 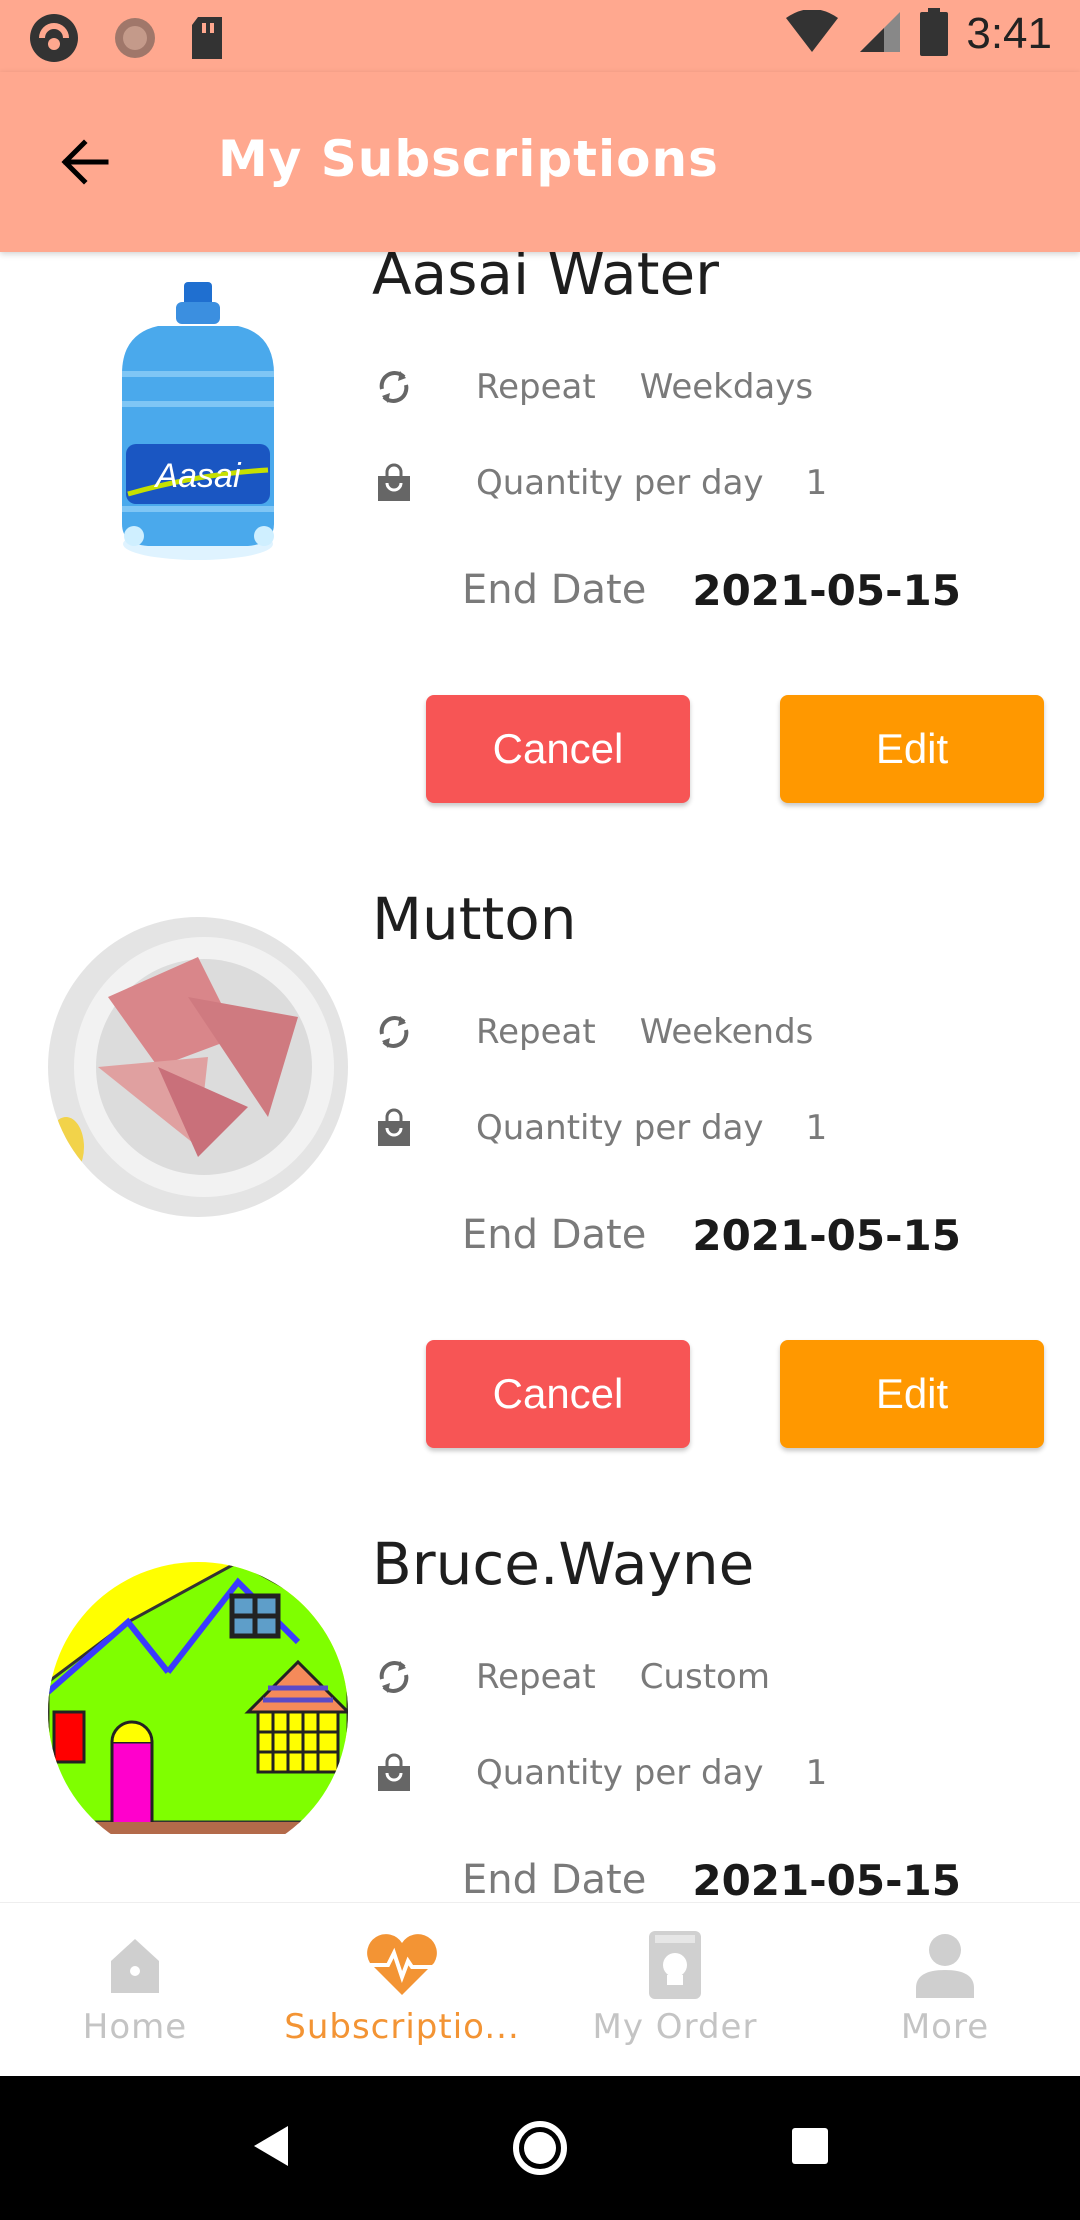 I want to click on house-image, so click(x=198, y=1712).